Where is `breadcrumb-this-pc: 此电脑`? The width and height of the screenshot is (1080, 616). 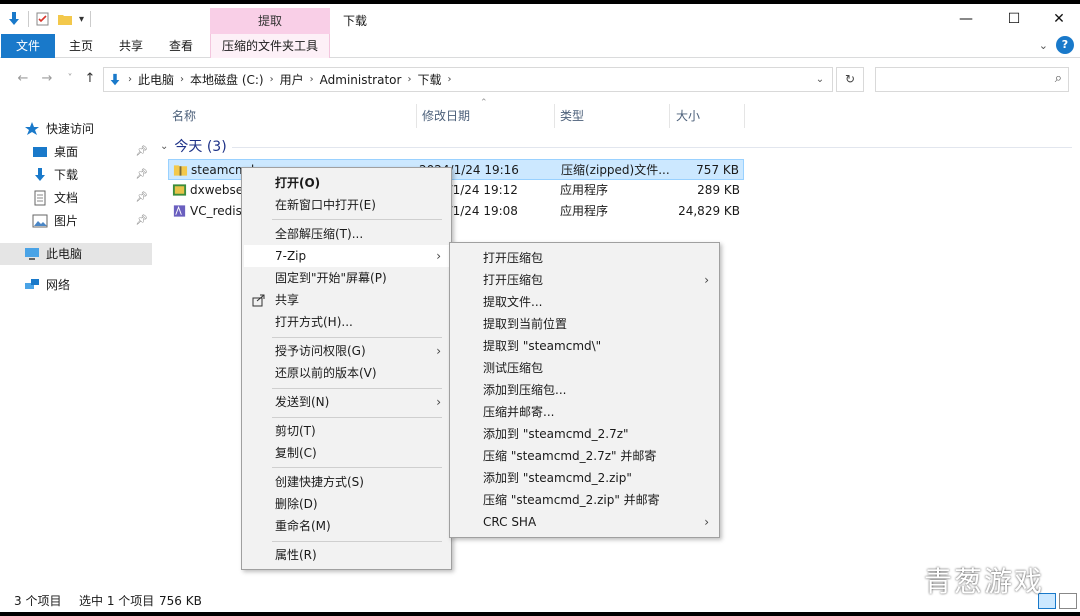
breadcrumb-this-pc: 此电脑 is located at coordinates (156, 79).